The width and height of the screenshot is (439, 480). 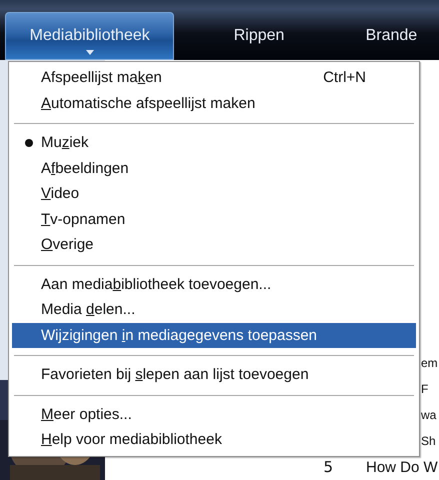 I want to click on menu-item: Wijzigingen in mediagegevens toepassen, so click(x=214, y=335).